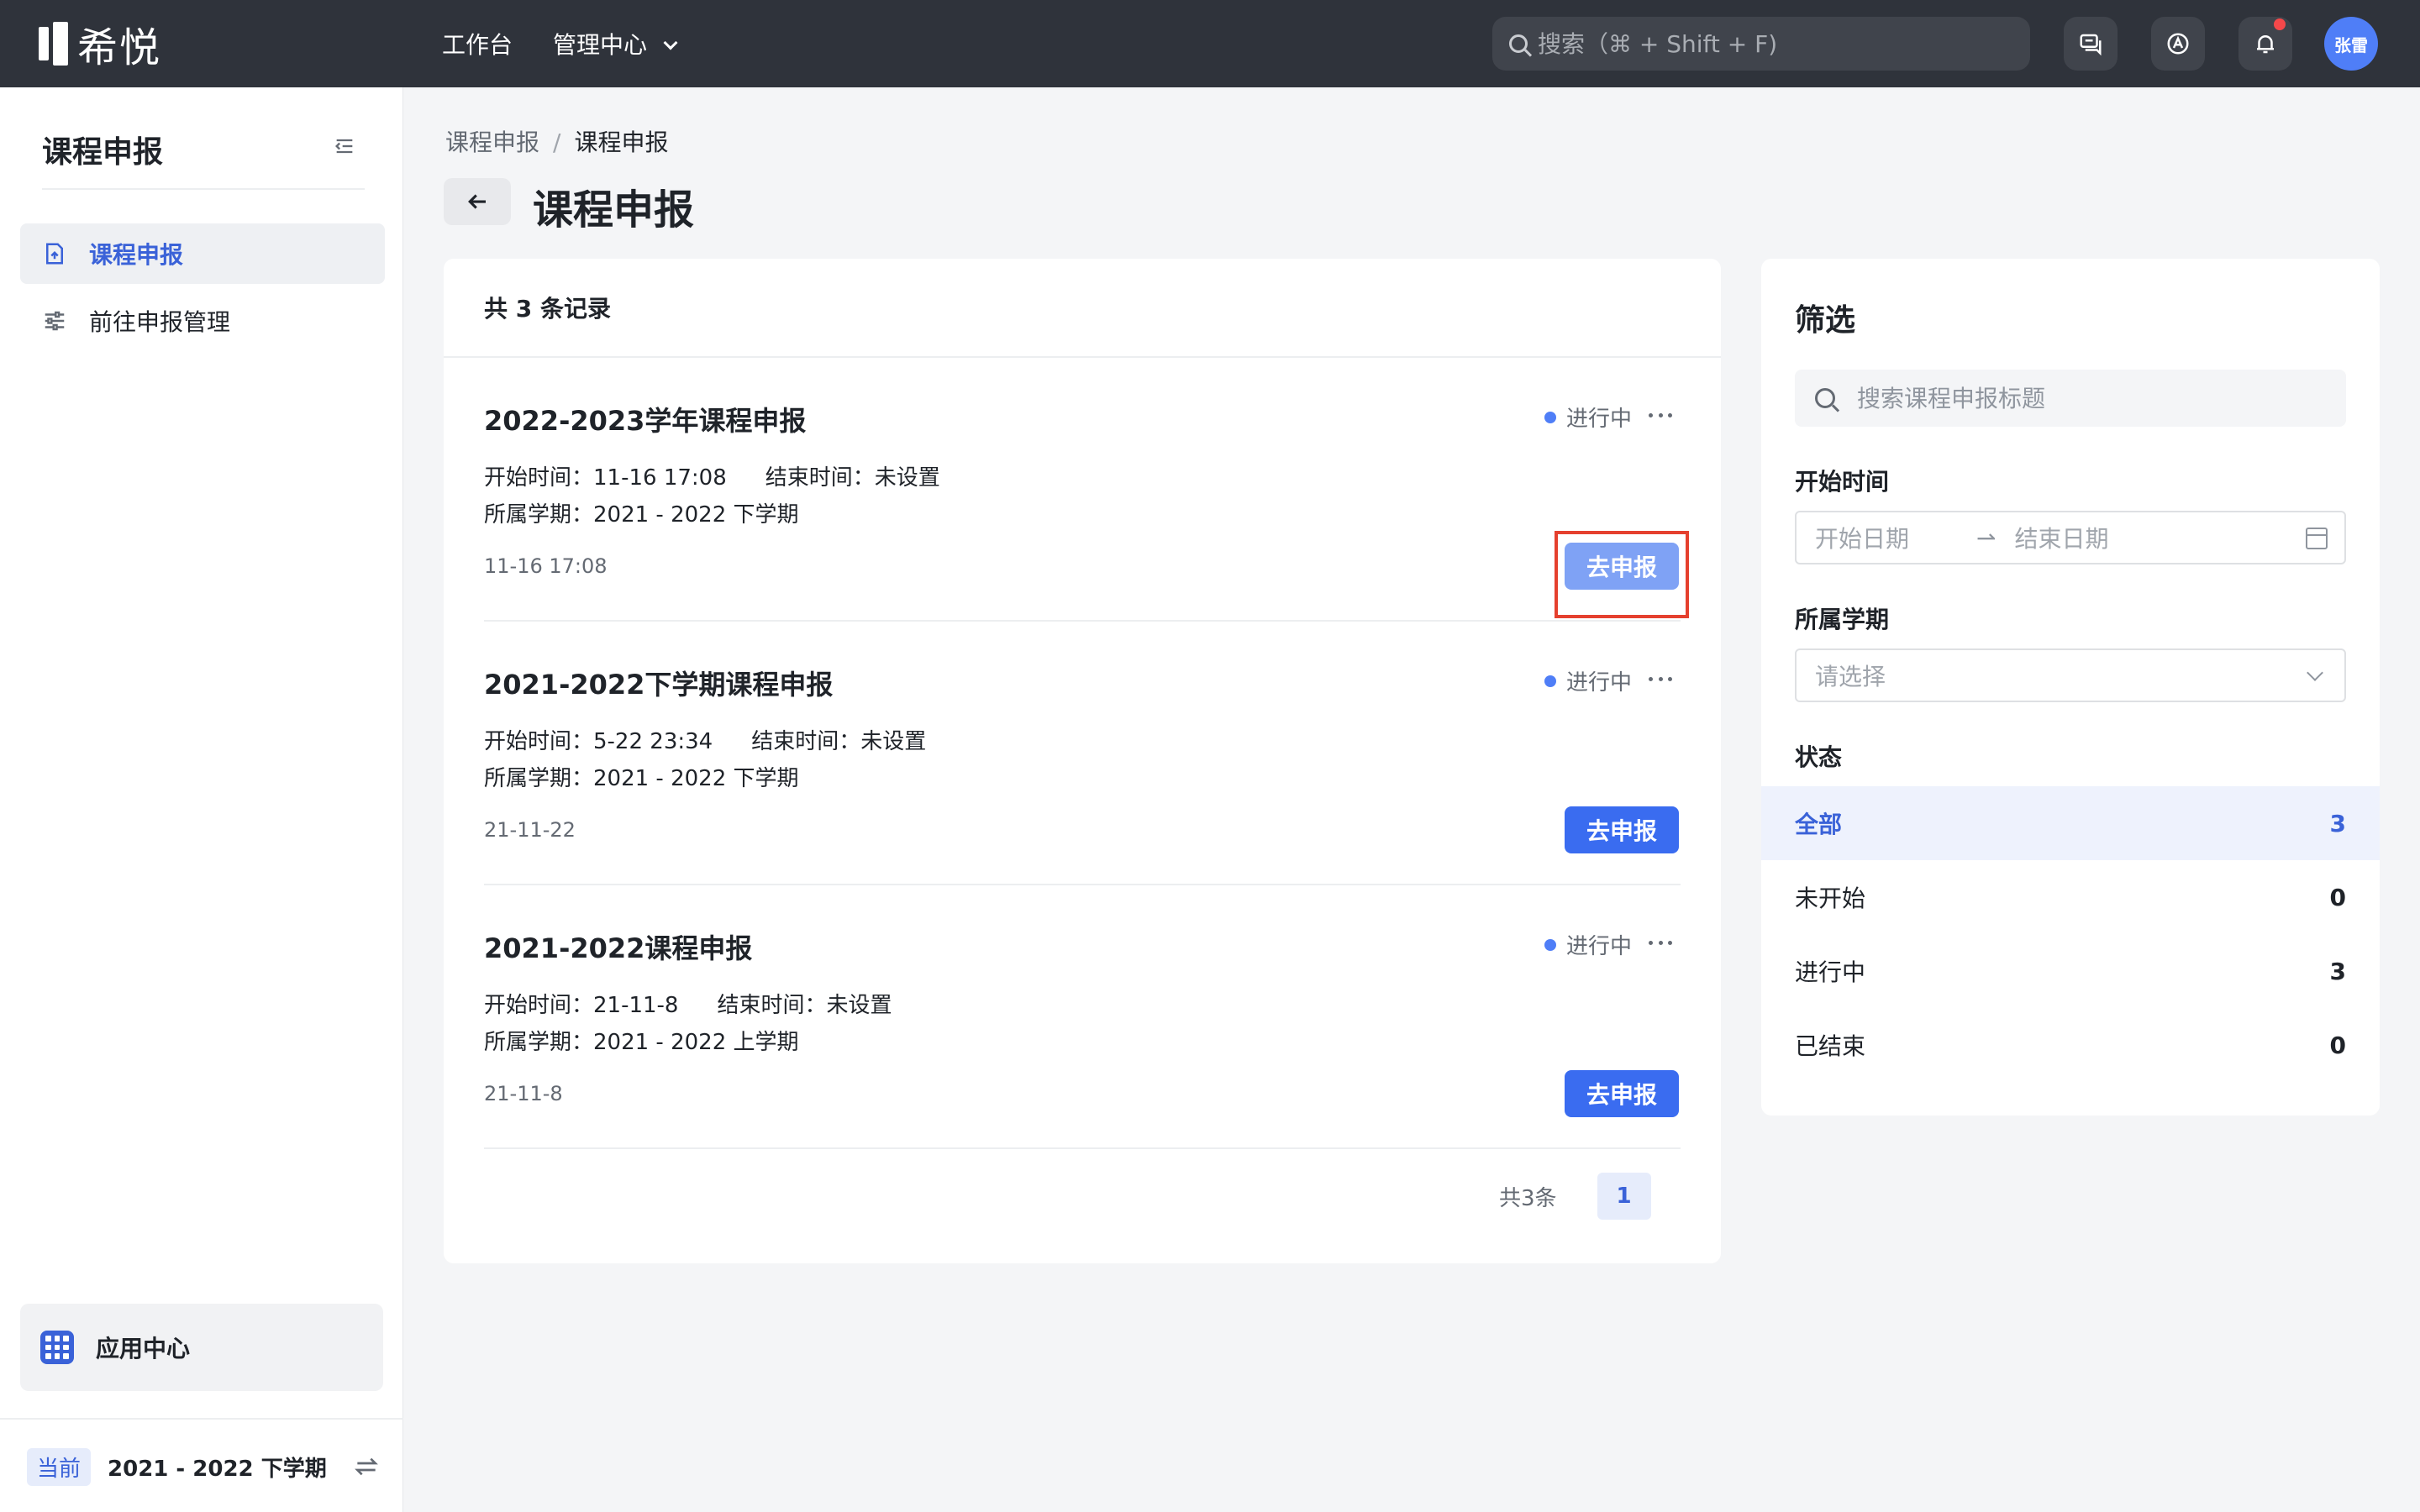 The image size is (2420, 1512). What do you see at coordinates (1773, 43) in the screenshot?
I see `global-search-input` at bounding box center [1773, 43].